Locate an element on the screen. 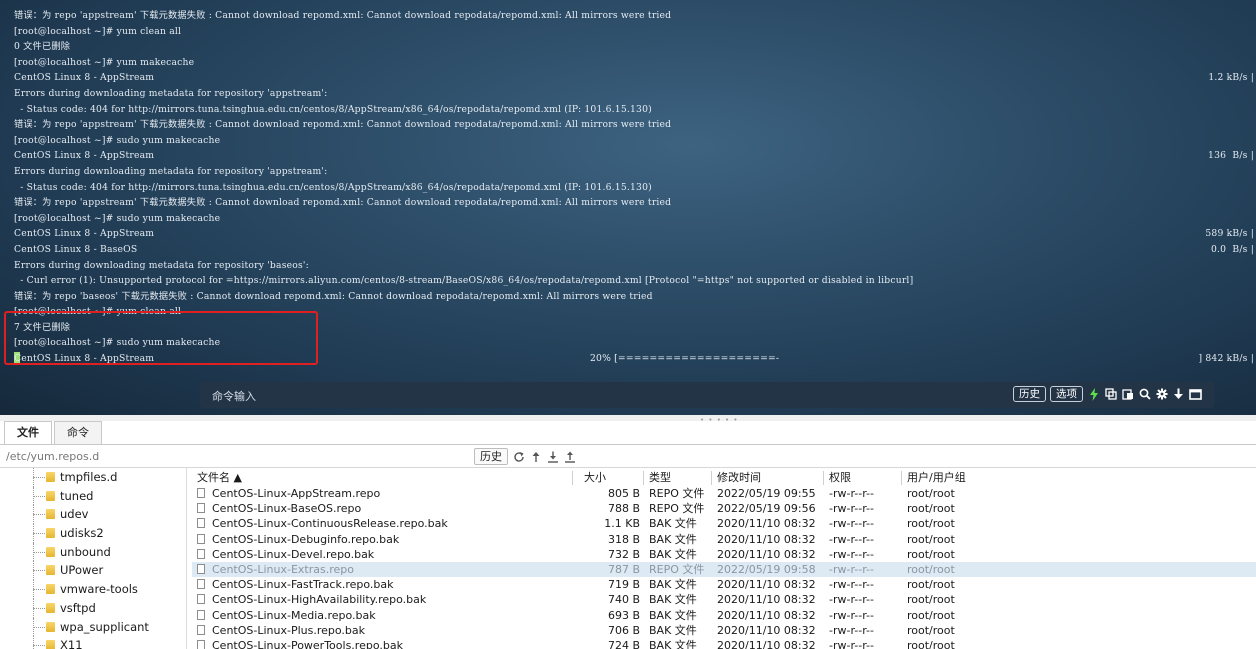 The height and width of the screenshot is (649, 1256). tree-item: tmpfiles.d is located at coordinates (93, 477).